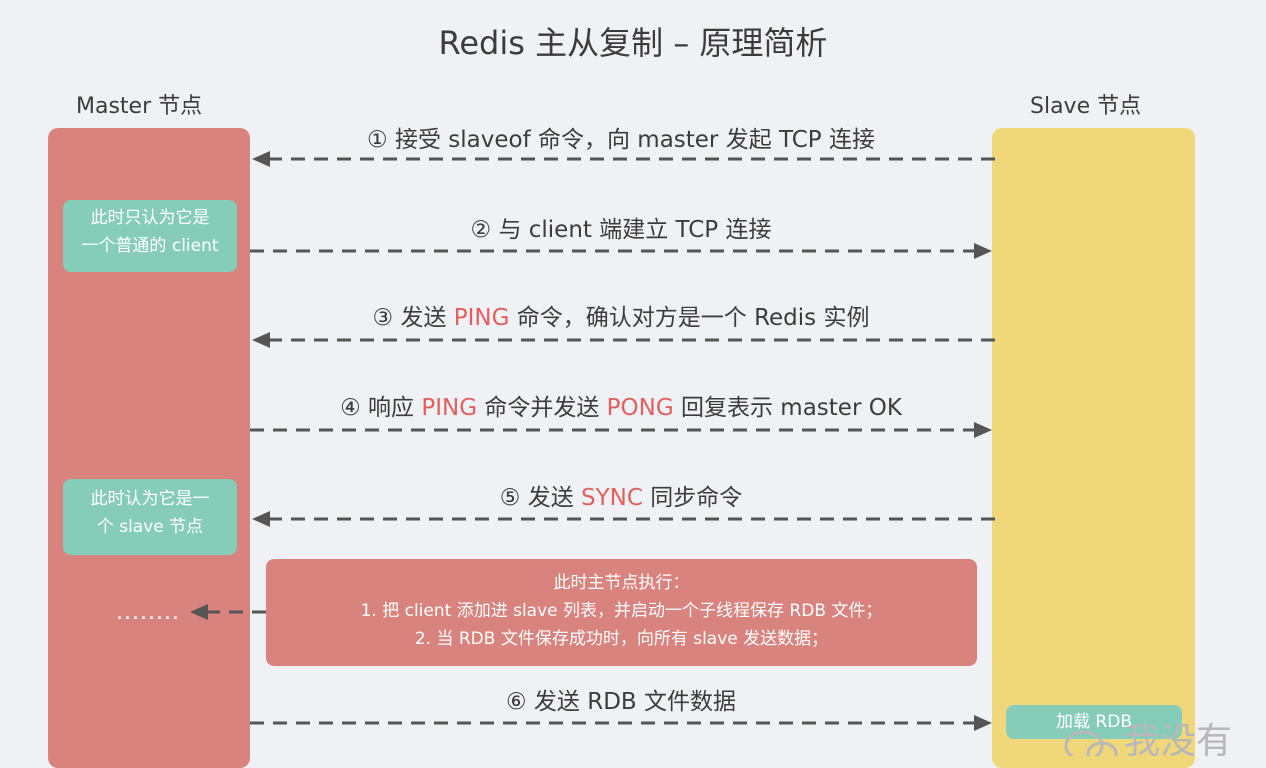 Image resolution: width=1266 pixels, height=768 pixels. Describe the element at coordinates (1091, 743) in the screenshot. I see `wechat-icon` at that location.